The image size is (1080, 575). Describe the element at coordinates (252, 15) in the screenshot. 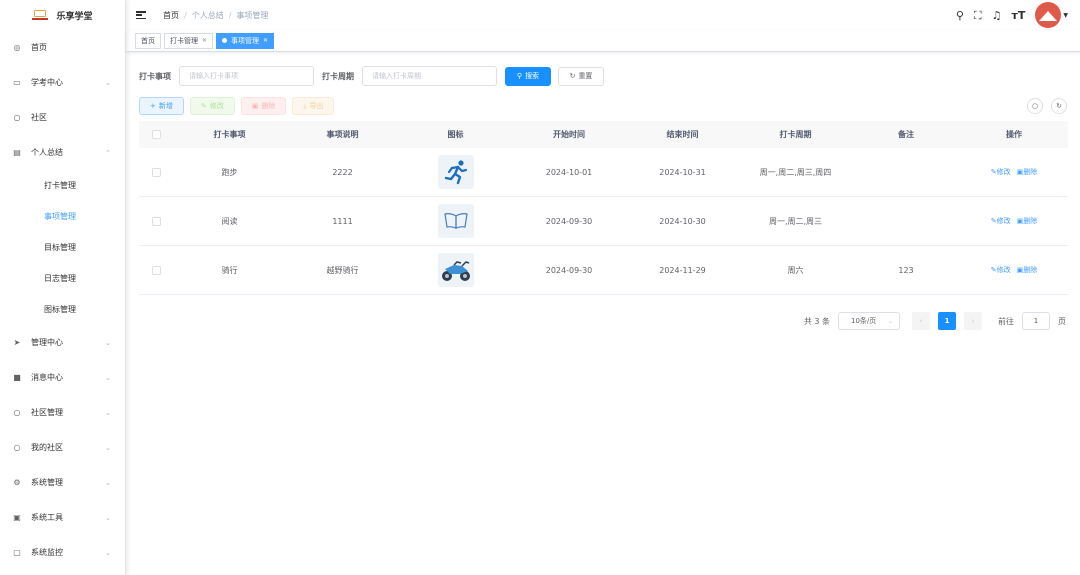

I see `breadcrumb-current: 事项管理` at that location.